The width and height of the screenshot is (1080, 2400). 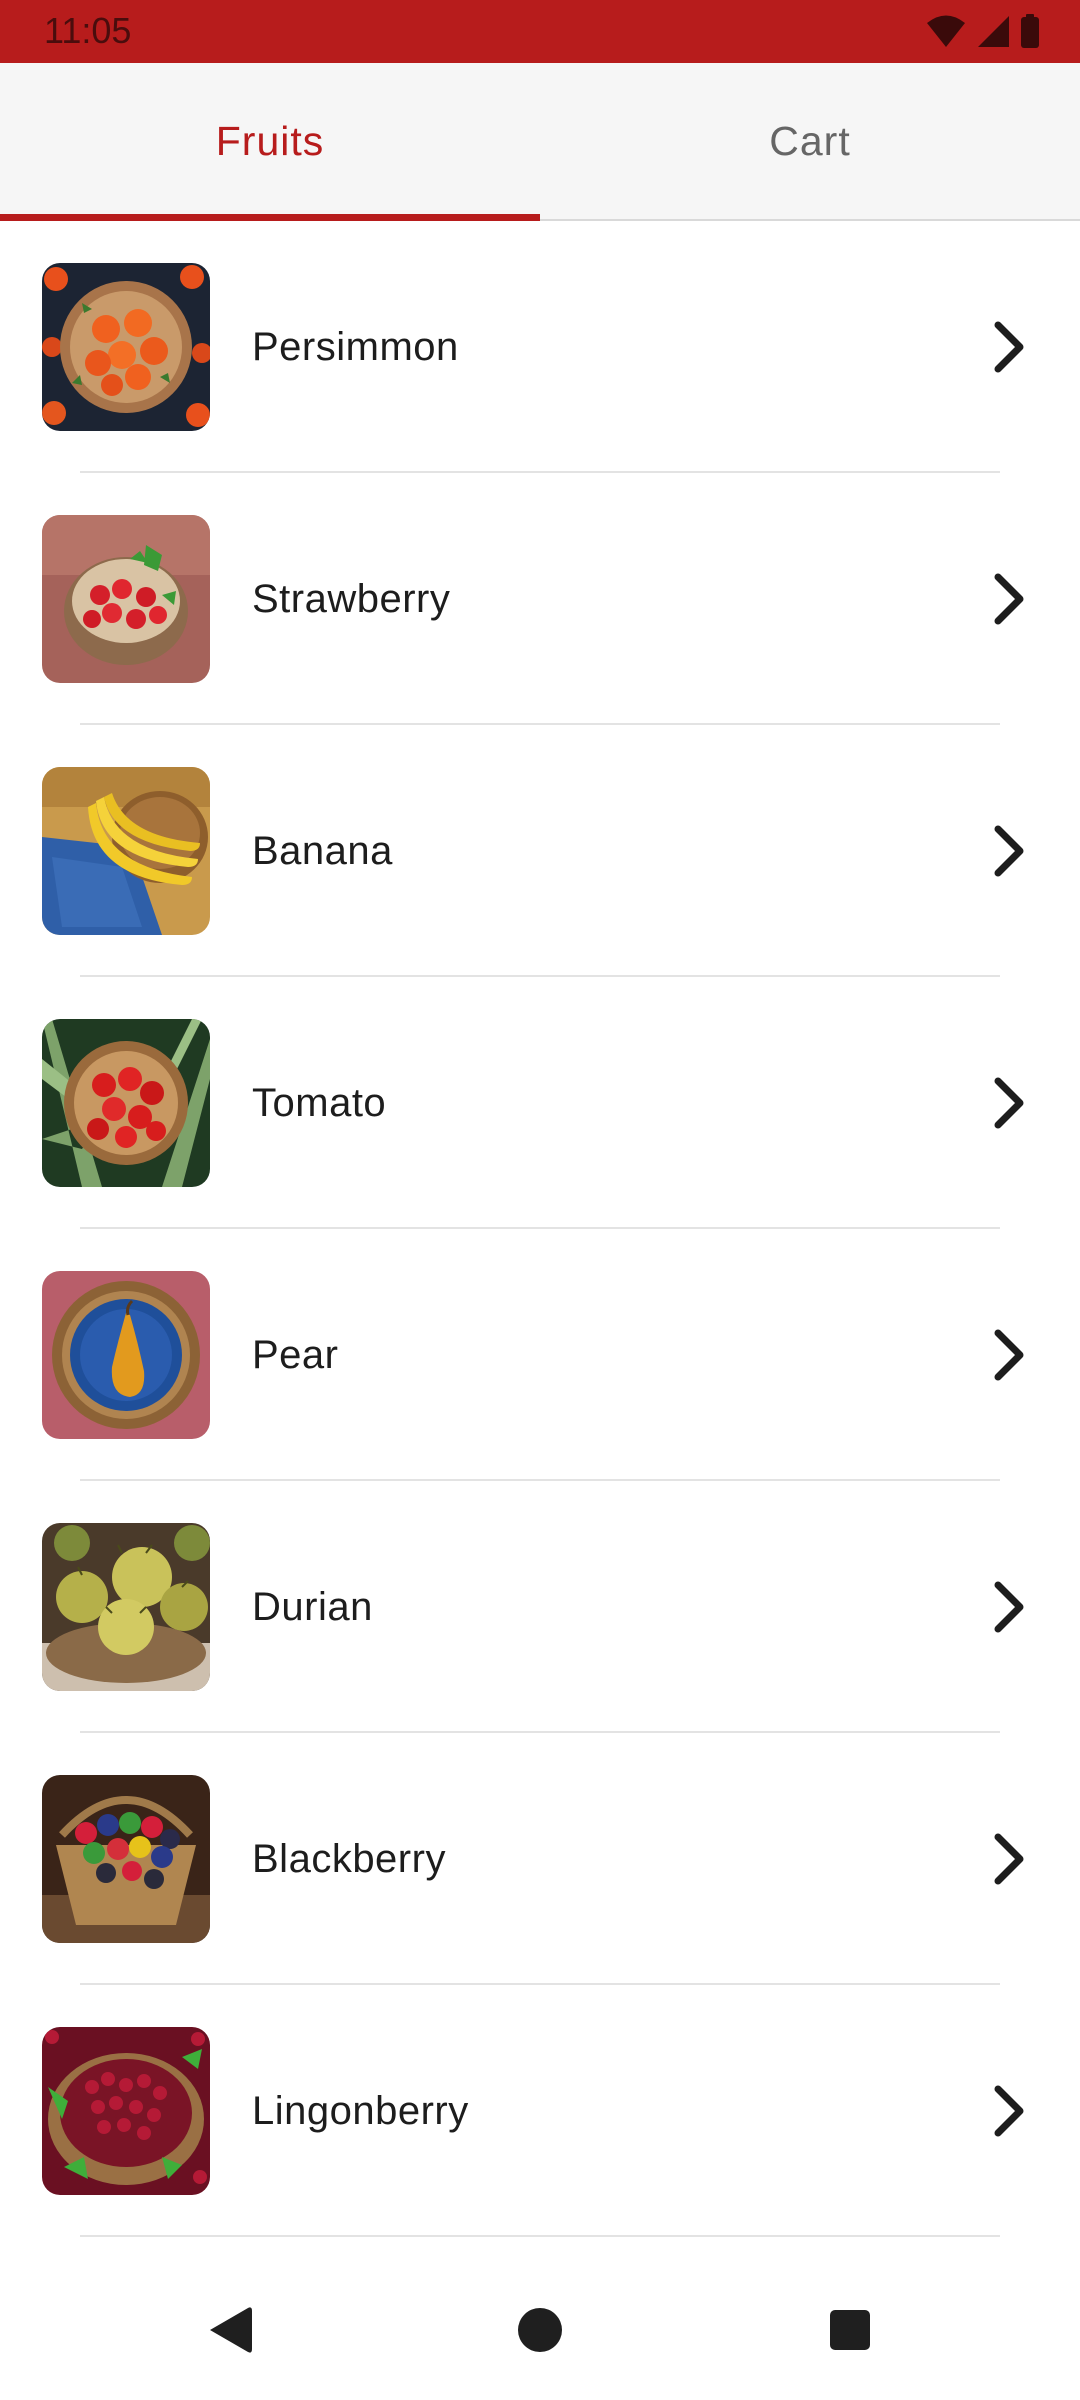 What do you see at coordinates (126, 1103) in the screenshot?
I see `tomato-basket-image` at bounding box center [126, 1103].